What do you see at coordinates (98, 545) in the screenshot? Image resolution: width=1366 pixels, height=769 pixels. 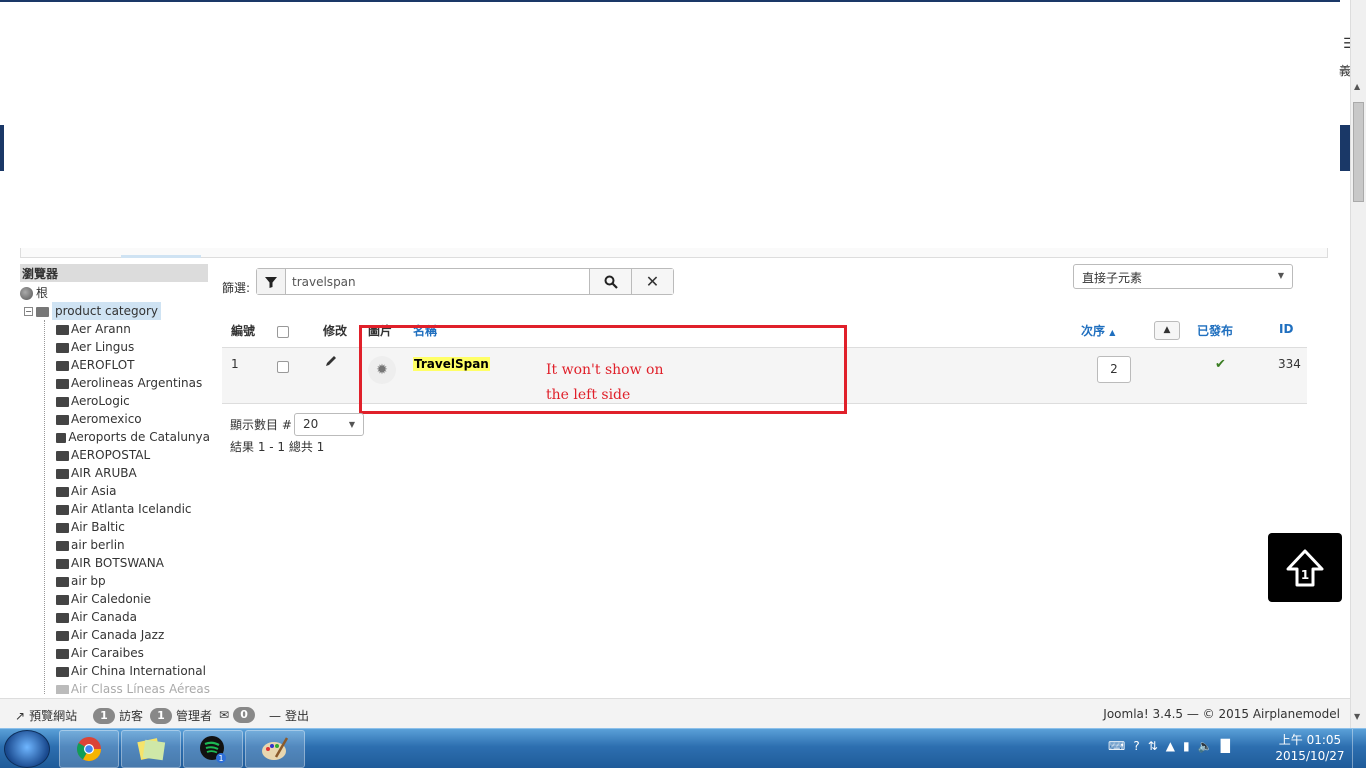 I see `tree-item-label: air berlin` at bounding box center [98, 545].